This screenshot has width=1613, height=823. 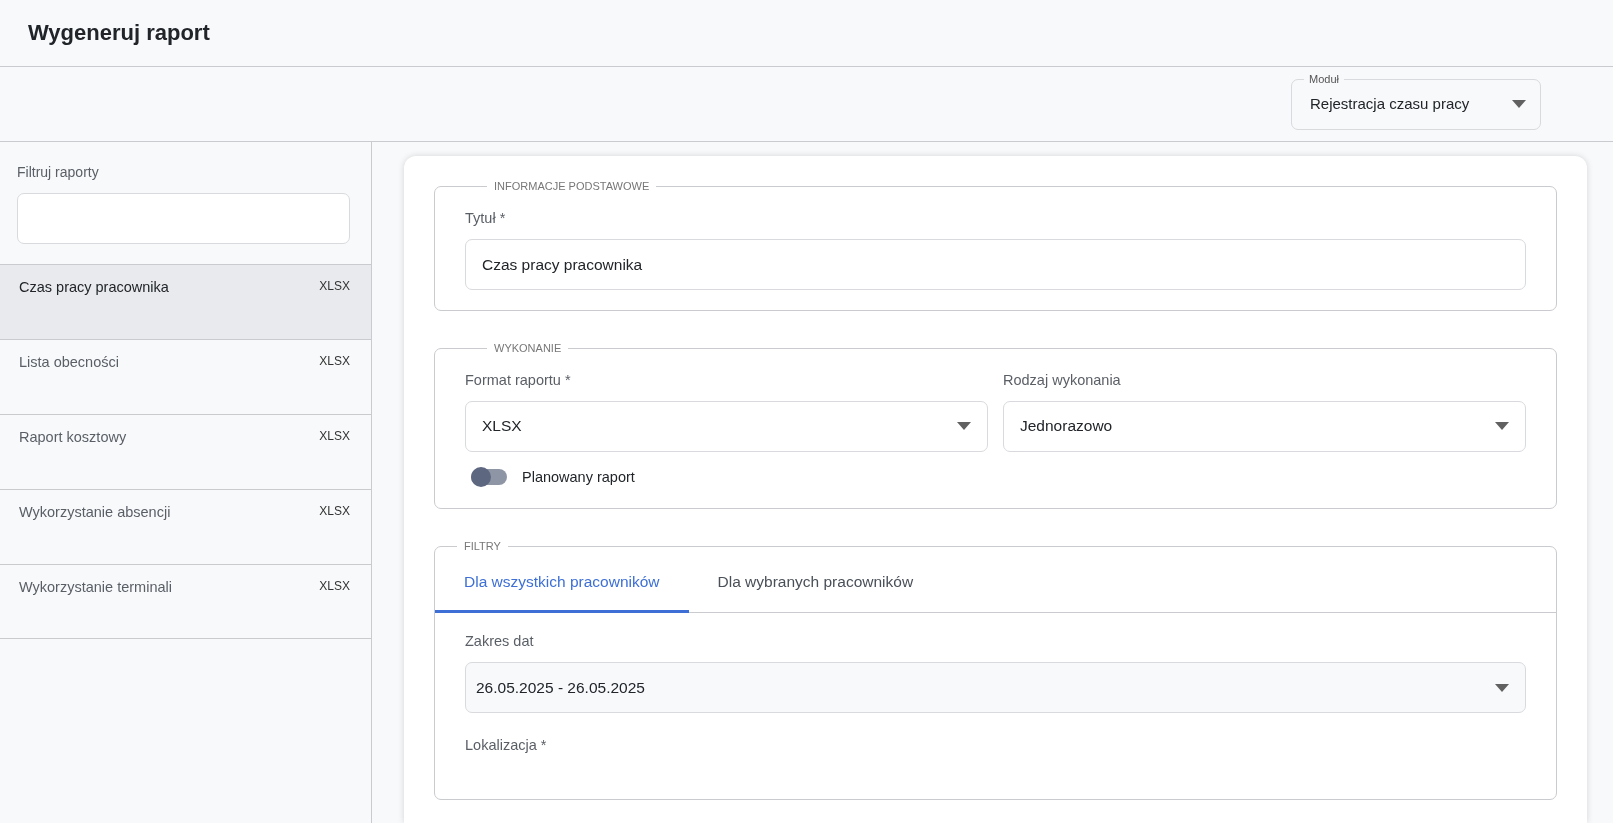 What do you see at coordinates (185, 601) in the screenshot?
I see `report-item: Wykorzystanie terminali XLSX` at bounding box center [185, 601].